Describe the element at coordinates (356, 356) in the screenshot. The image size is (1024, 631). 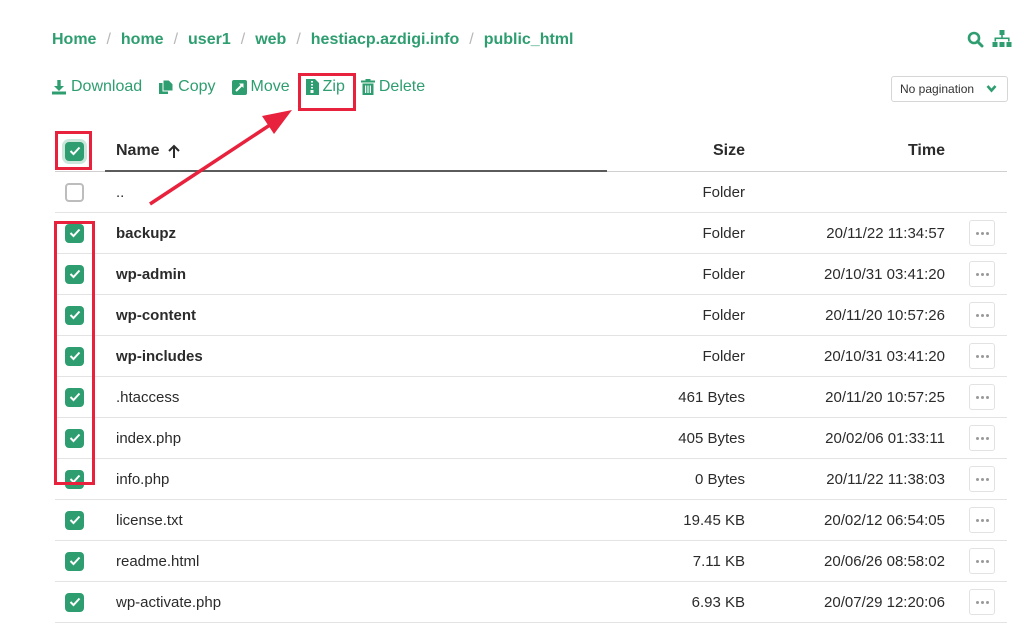
I see `file-name: wp-includes` at that location.